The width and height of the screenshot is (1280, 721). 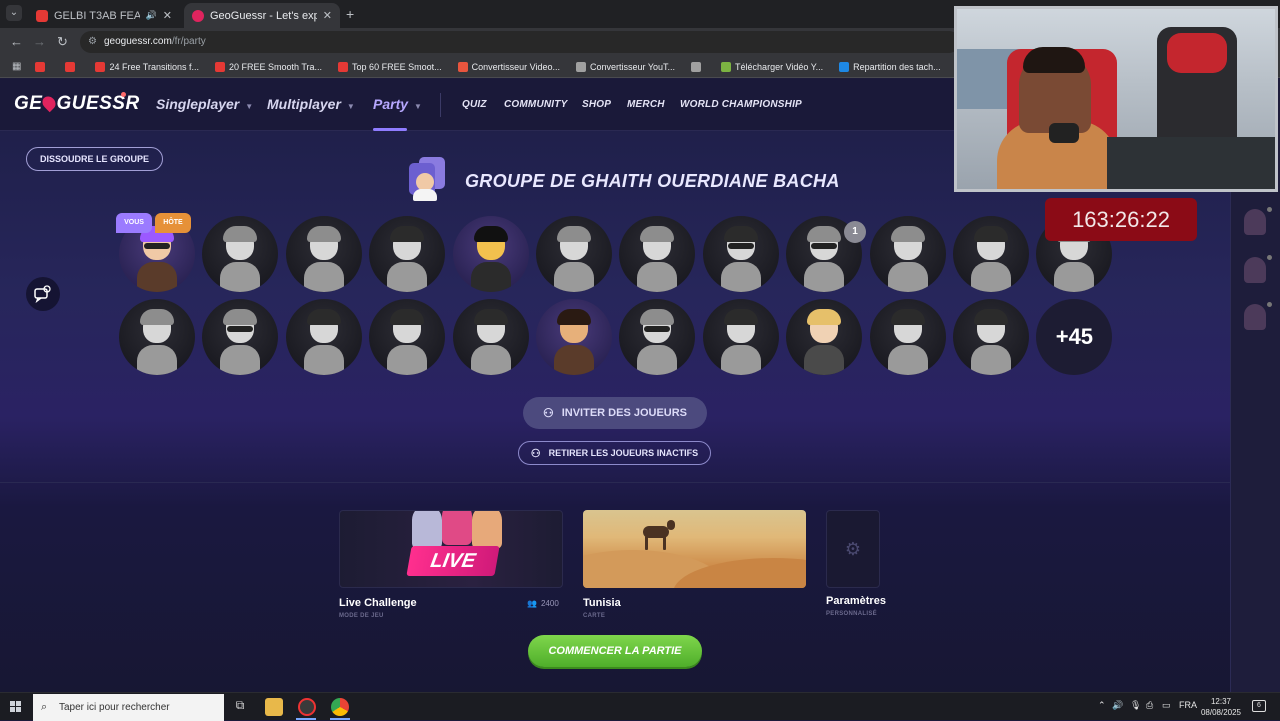 I want to click on nav-singleplayer: Singleplayer ▼, so click(x=204, y=104).